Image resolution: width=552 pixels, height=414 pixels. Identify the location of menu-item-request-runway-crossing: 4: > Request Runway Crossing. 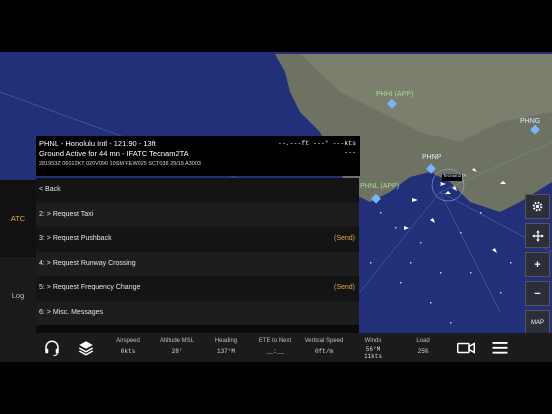
(197, 263).